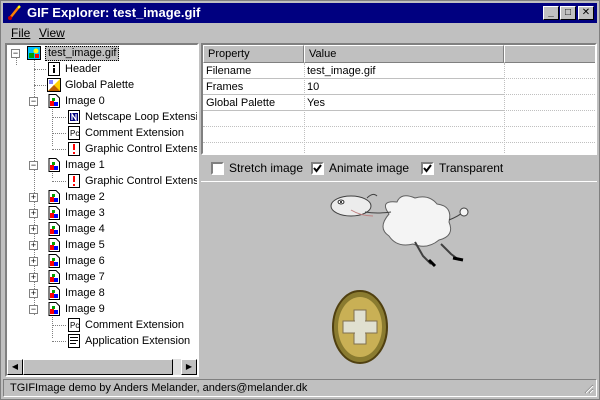 This screenshot has height=400, width=600. I want to click on tree-item-global-palette: Global Palette, so click(102, 85).